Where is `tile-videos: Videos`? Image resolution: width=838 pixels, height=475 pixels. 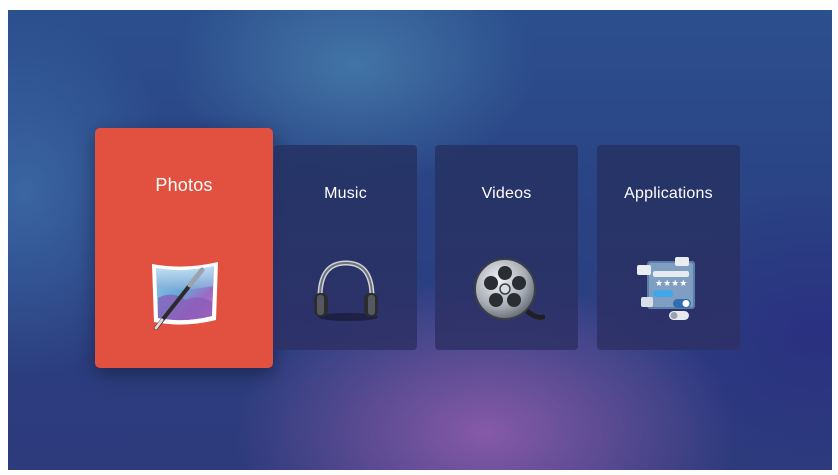 tile-videos: Videos is located at coordinates (506, 247).